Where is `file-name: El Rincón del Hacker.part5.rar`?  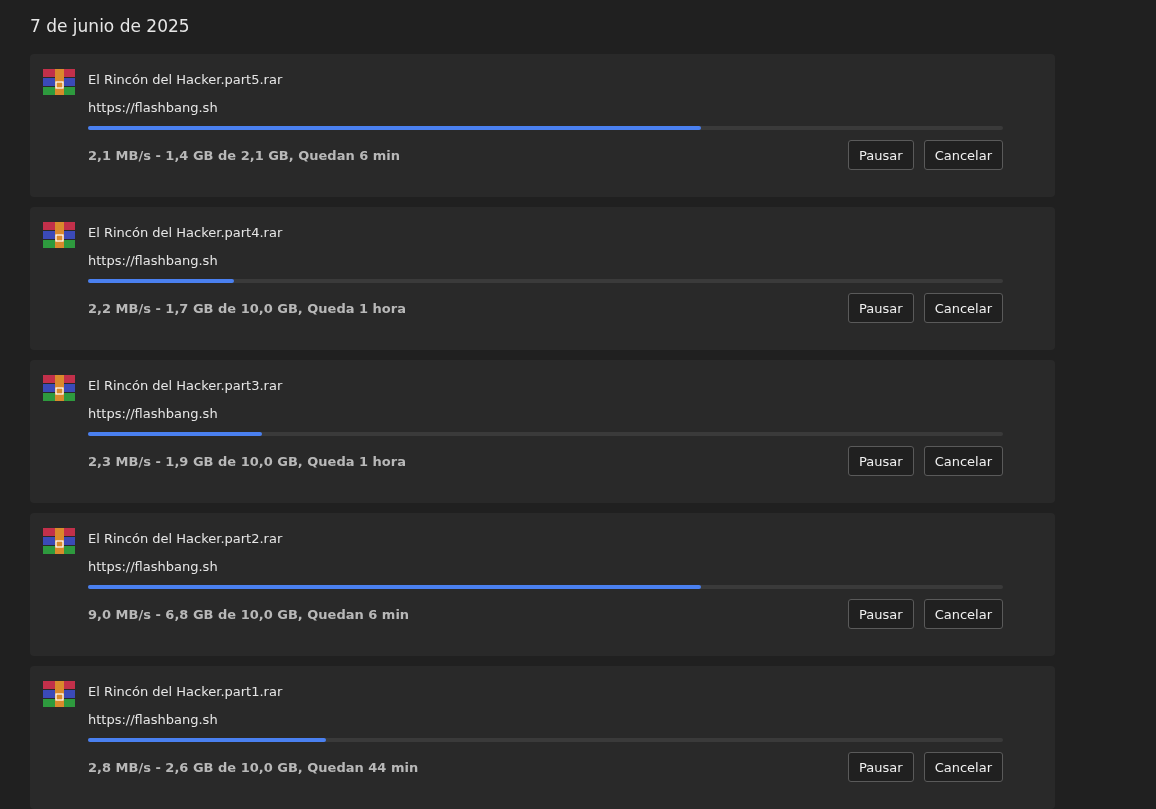 file-name: El Rincón del Hacker.part5.rar is located at coordinates (185, 80).